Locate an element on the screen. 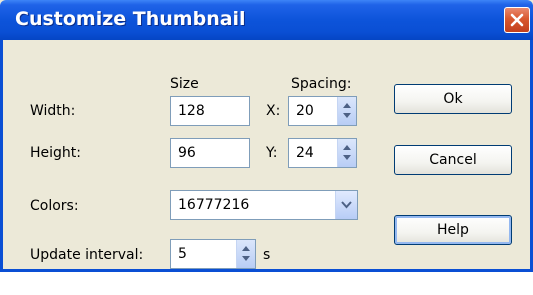 This screenshot has height=295, width=533. chevron-down-icon is located at coordinates (346, 205).